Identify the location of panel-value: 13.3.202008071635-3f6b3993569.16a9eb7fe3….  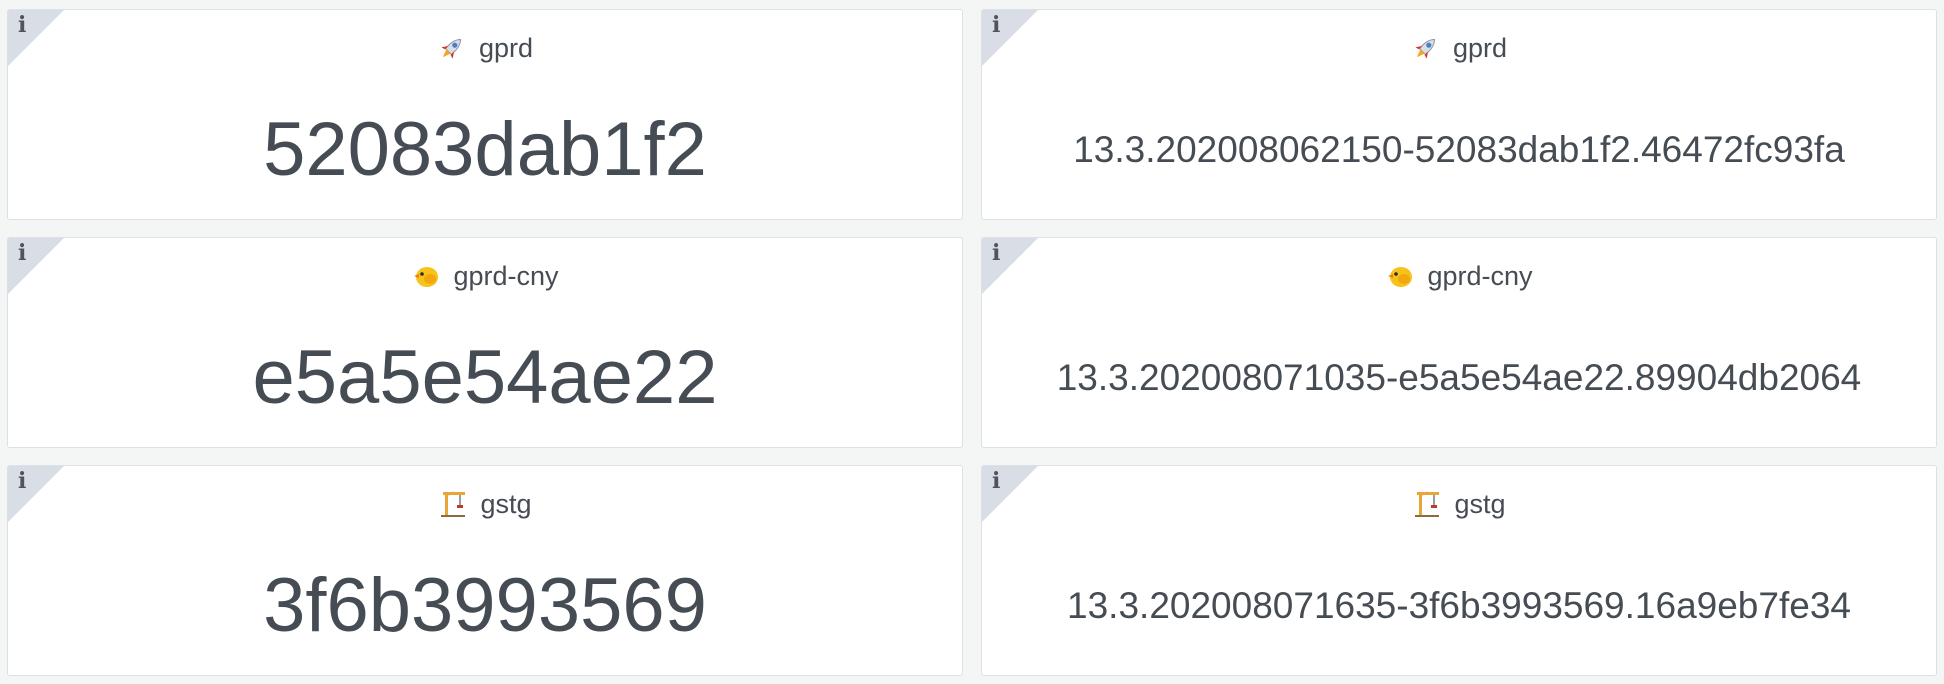
(1459, 605).